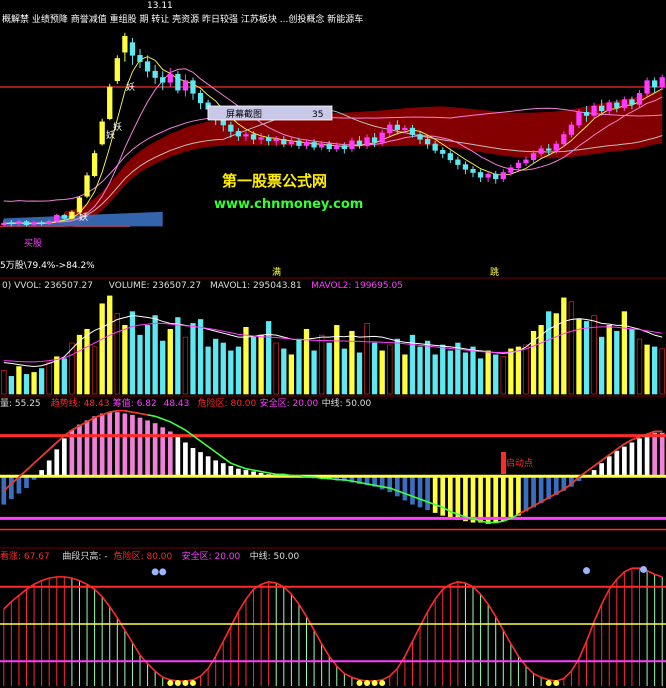 This screenshot has width=666, height=688. Describe the element at coordinates (155, 286) in the screenshot. I see `legend-item: VOLUME: 236507.27` at that location.